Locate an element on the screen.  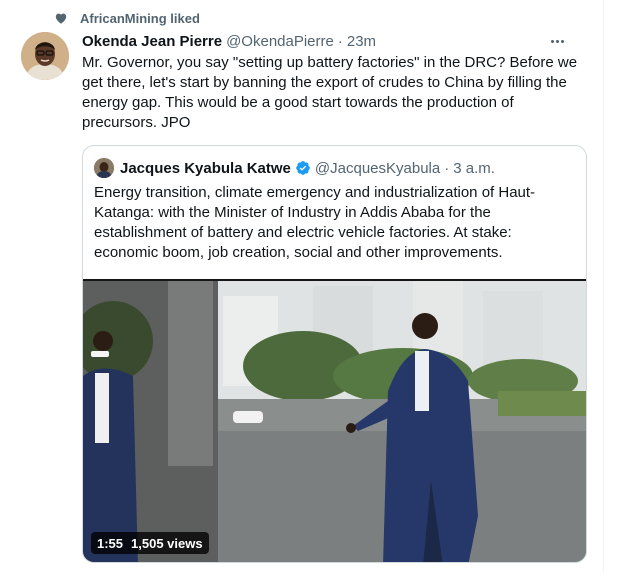
more-options-icon is located at coordinates (557, 41).